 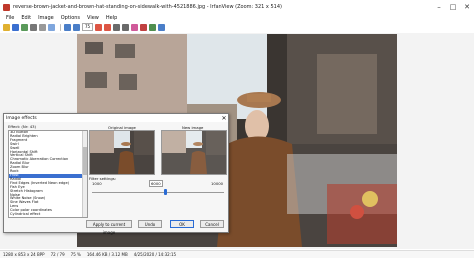 What do you see at coordinates (135, 27) in the screenshot?
I see `paint-icon` at bounding box center [135, 27].